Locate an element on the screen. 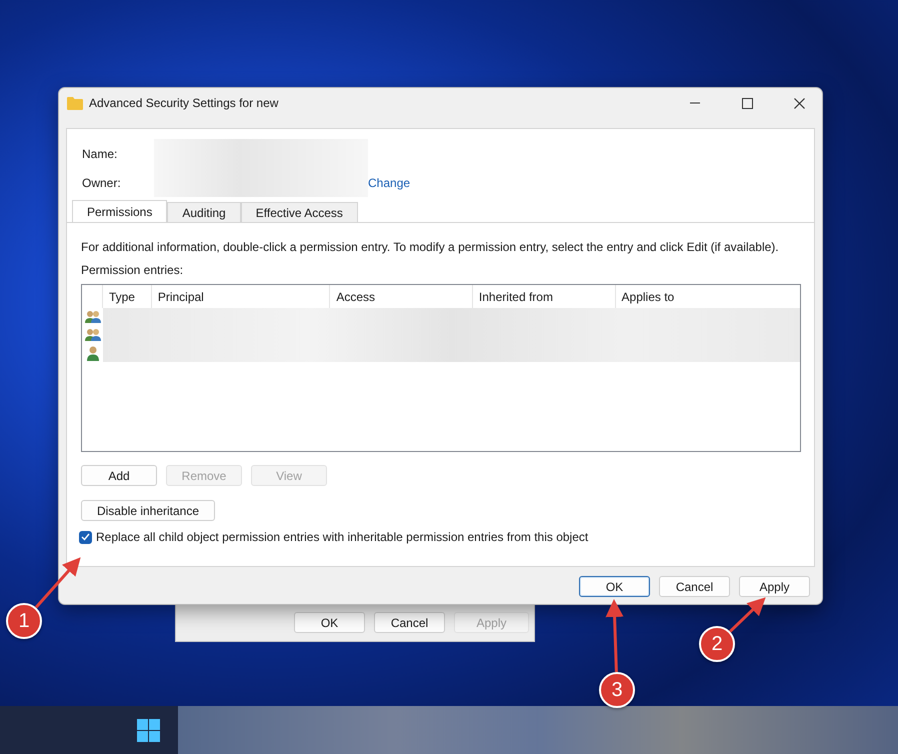 The width and height of the screenshot is (898, 754). tab: Auditing is located at coordinates (204, 212).